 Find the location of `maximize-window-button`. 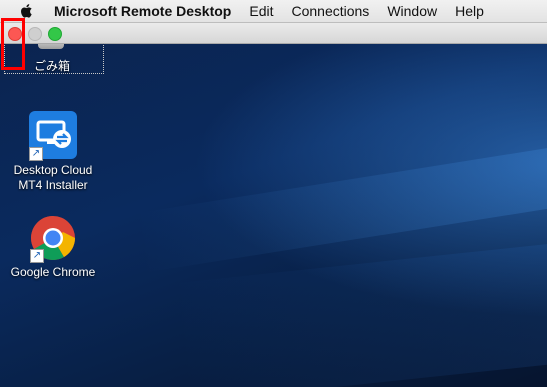

maximize-window-button is located at coordinates (55, 34).